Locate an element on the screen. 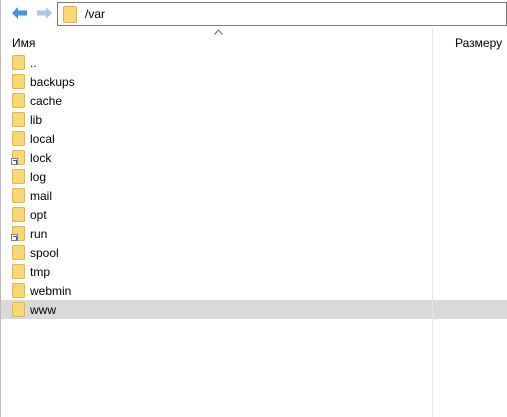 The height and width of the screenshot is (417, 507). file-name: local is located at coordinates (42, 139).